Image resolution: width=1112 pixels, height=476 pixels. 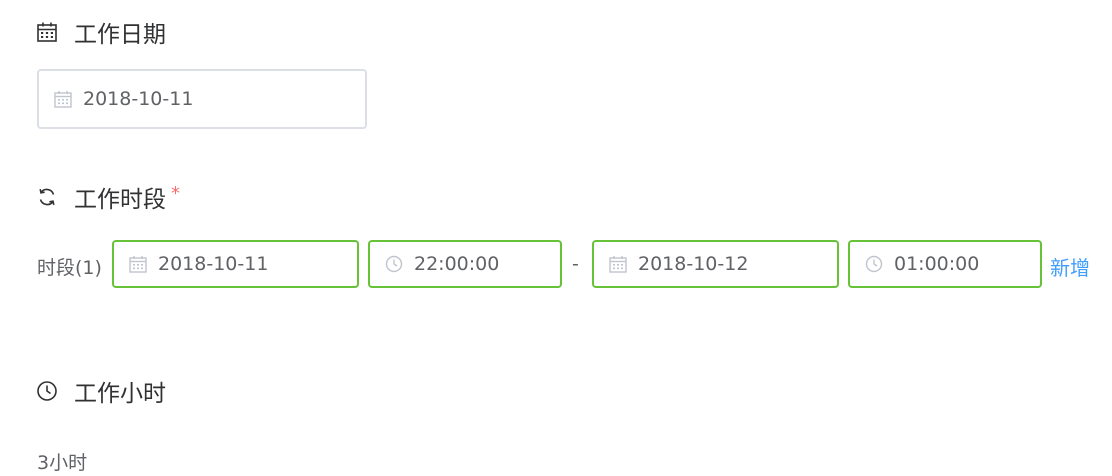 I want to click on work-date-picker: 2018-10-11, so click(x=202, y=99).